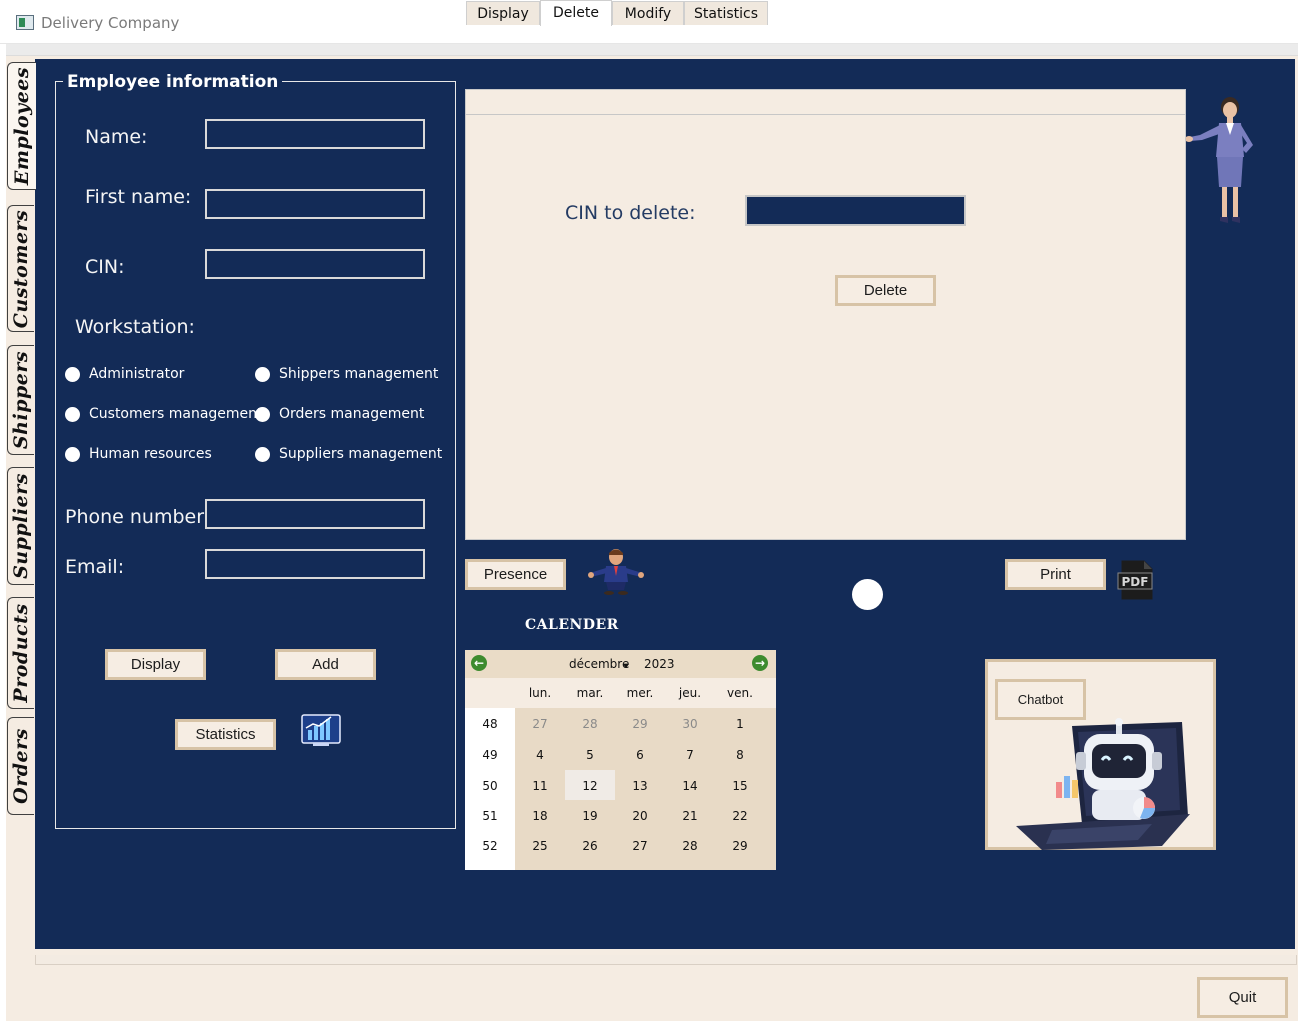 Image resolution: width=1298 pixels, height=1021 pixels. I want to click on tab-display: Display, so click(503, 13).